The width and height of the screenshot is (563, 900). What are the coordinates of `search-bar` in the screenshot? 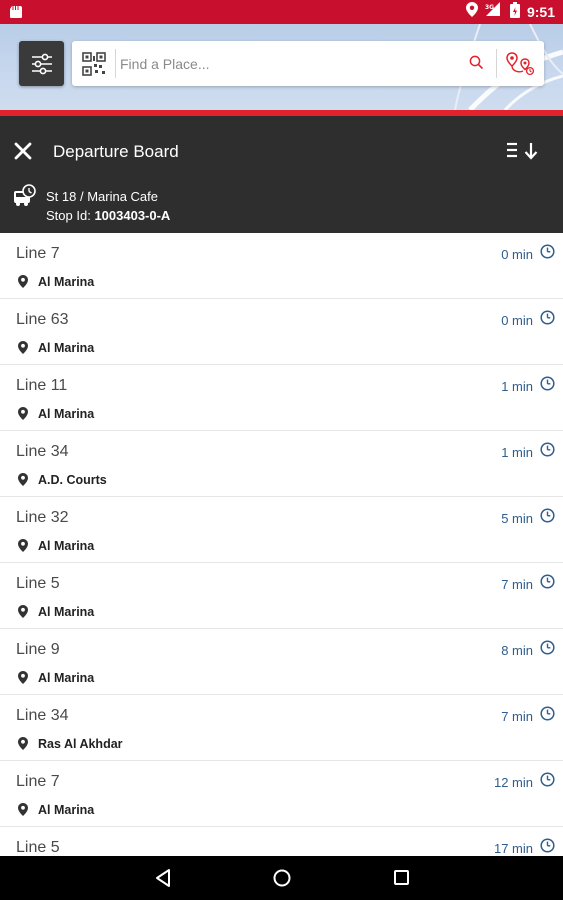 It's located at (308, 63).